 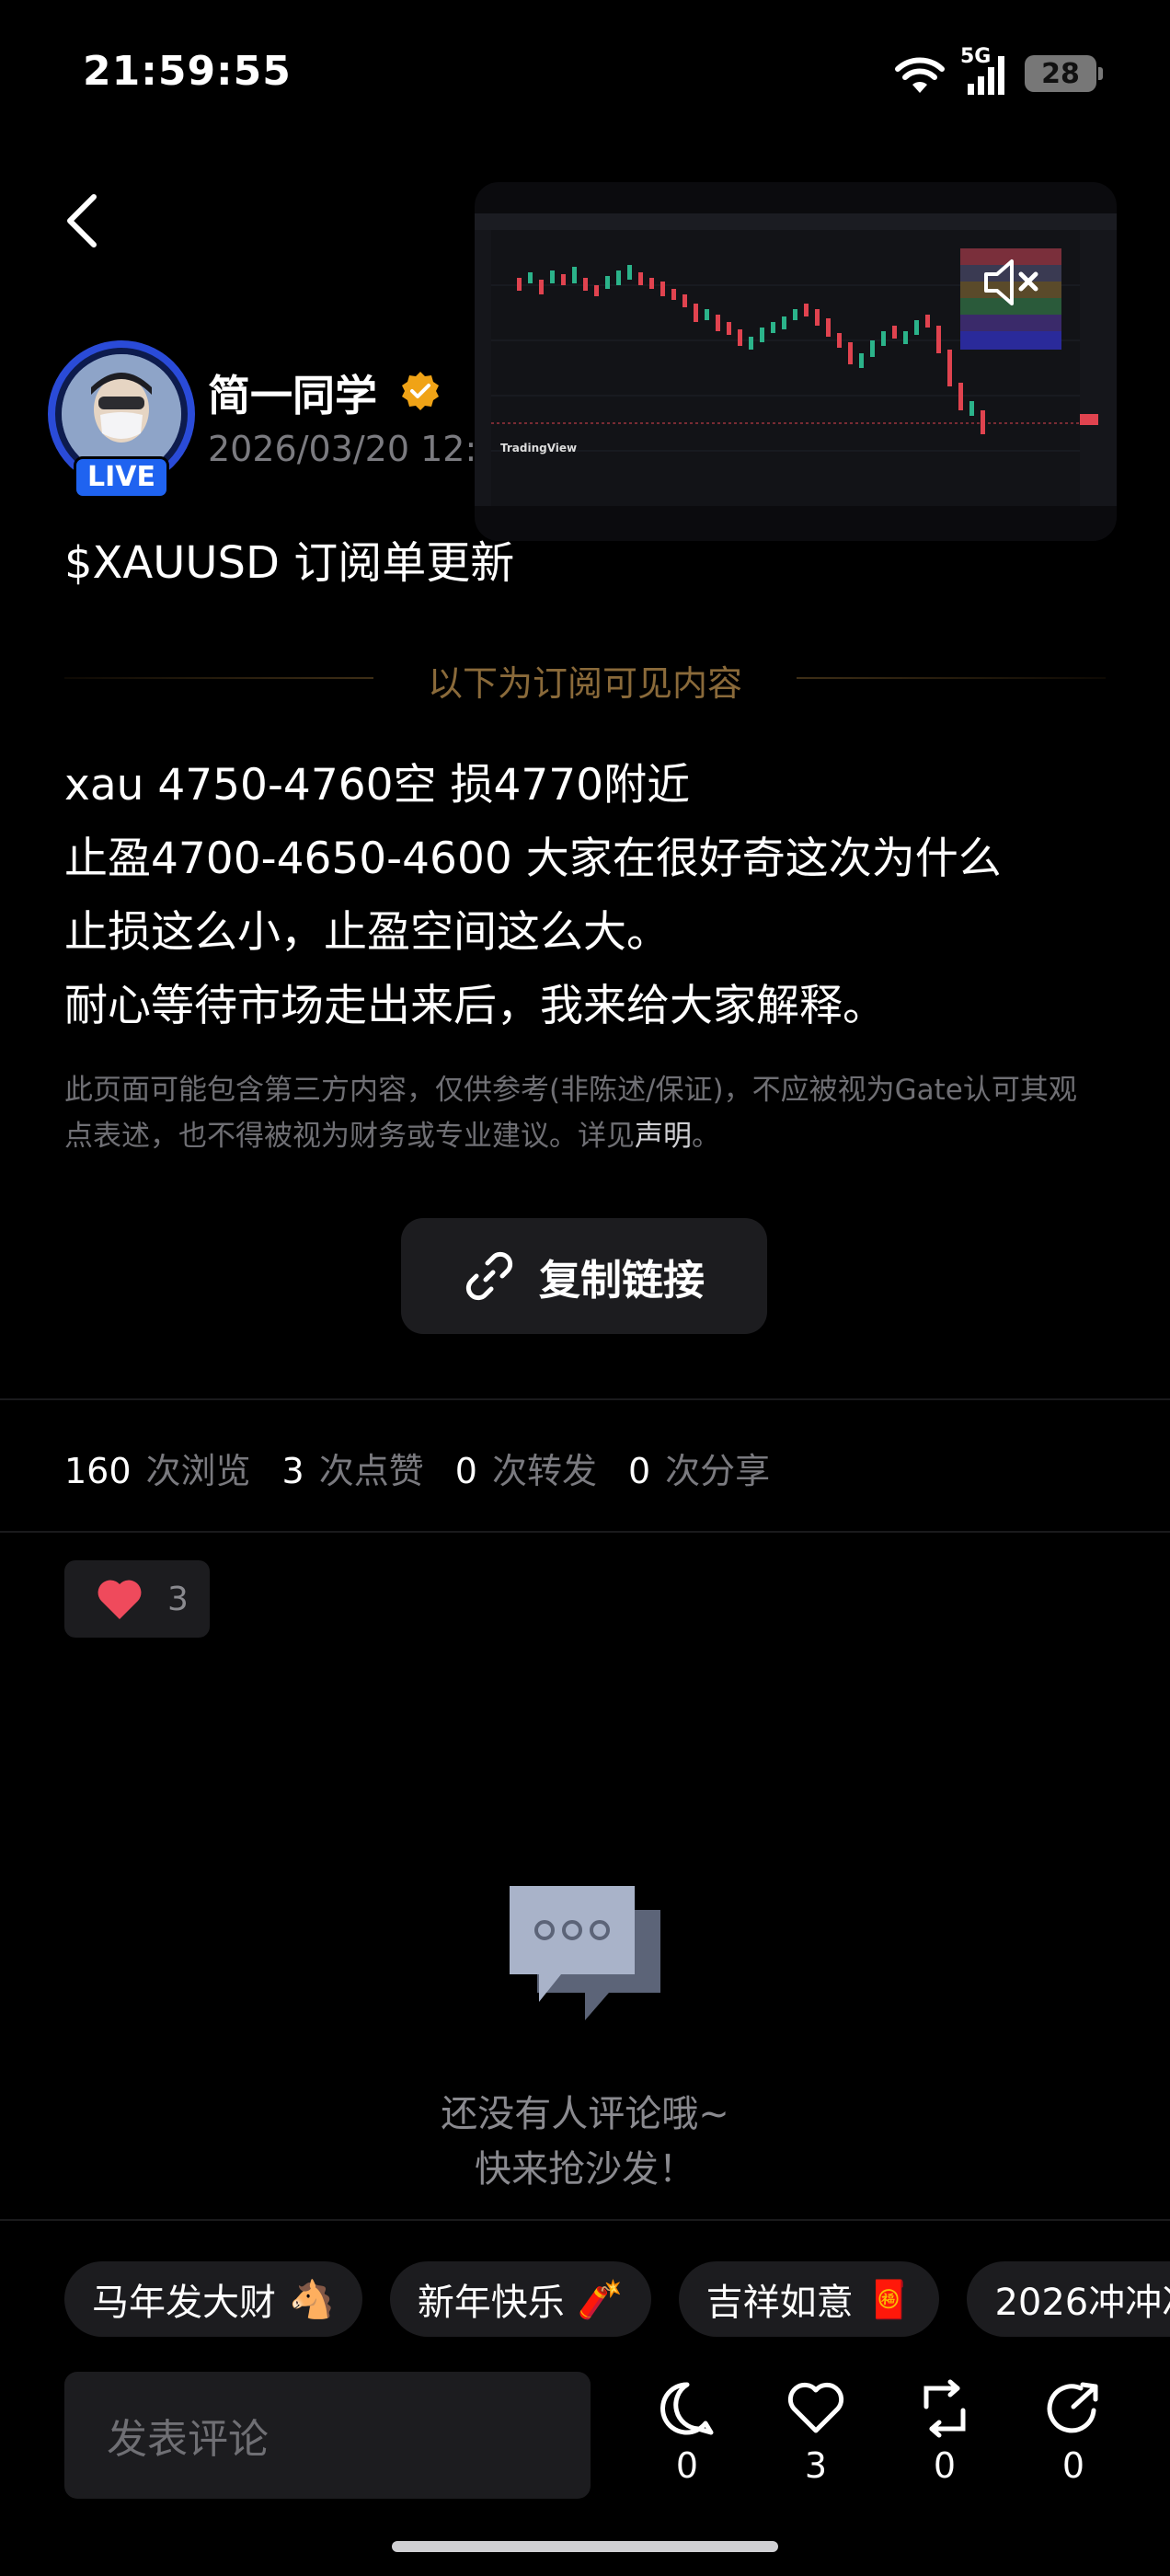 I want to click on share-icon, so click(x=1072, y=2407).